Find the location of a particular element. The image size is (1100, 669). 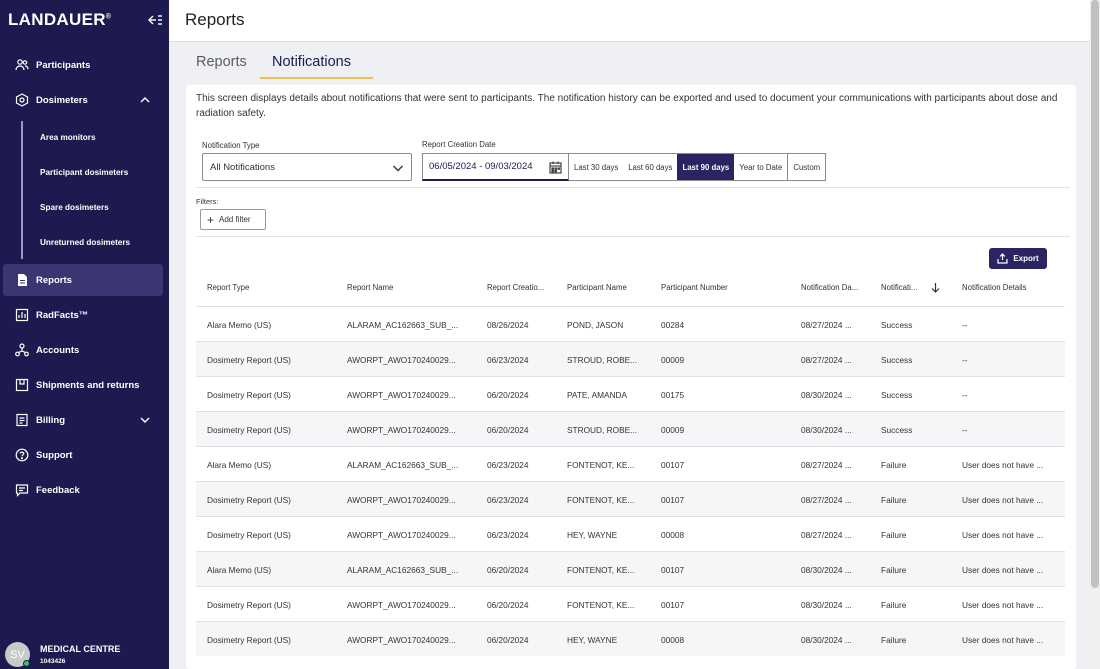

sidebar-item-billing: Billing is located at coordinates (83, 420).